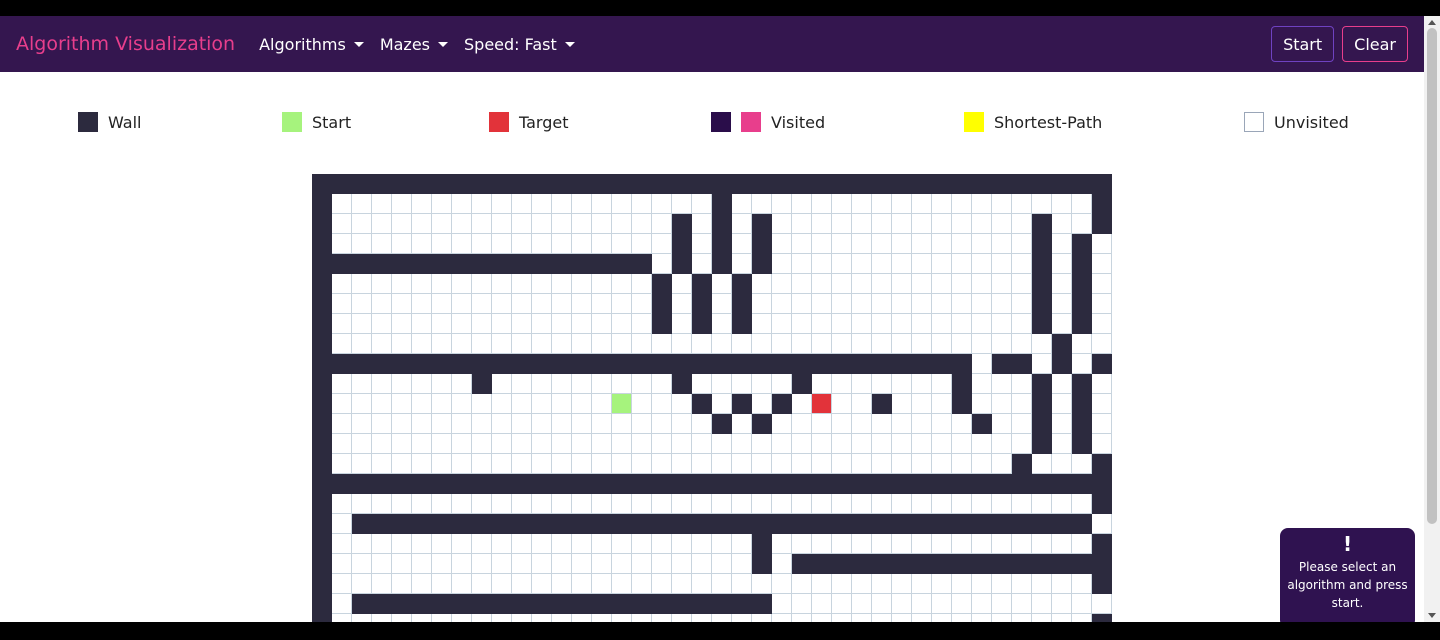 The height and width of the screenshot is (640, 1440). Describe the element at coordinates (414, 44) in the screenshot. I see `mazes-dropdown: Mazes` at that location.